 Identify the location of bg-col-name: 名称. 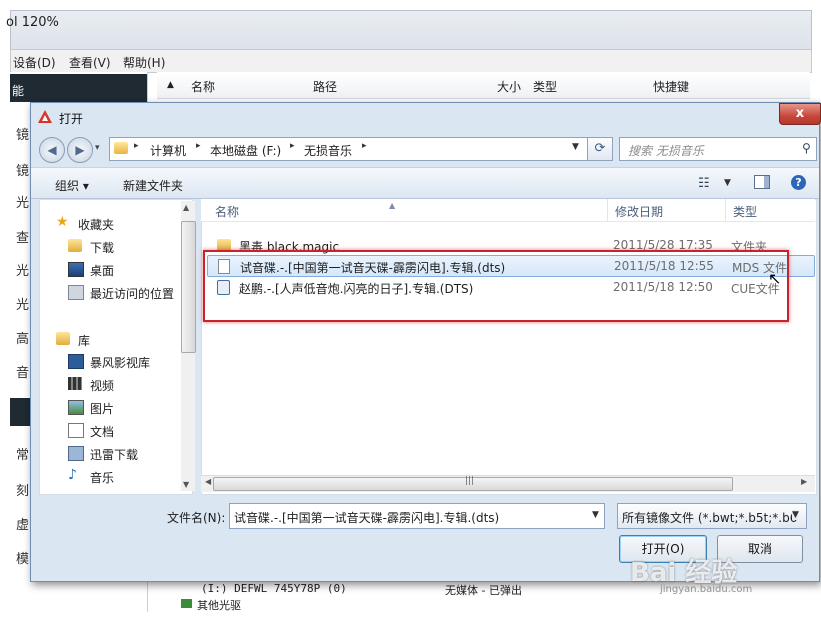
(203, 86).